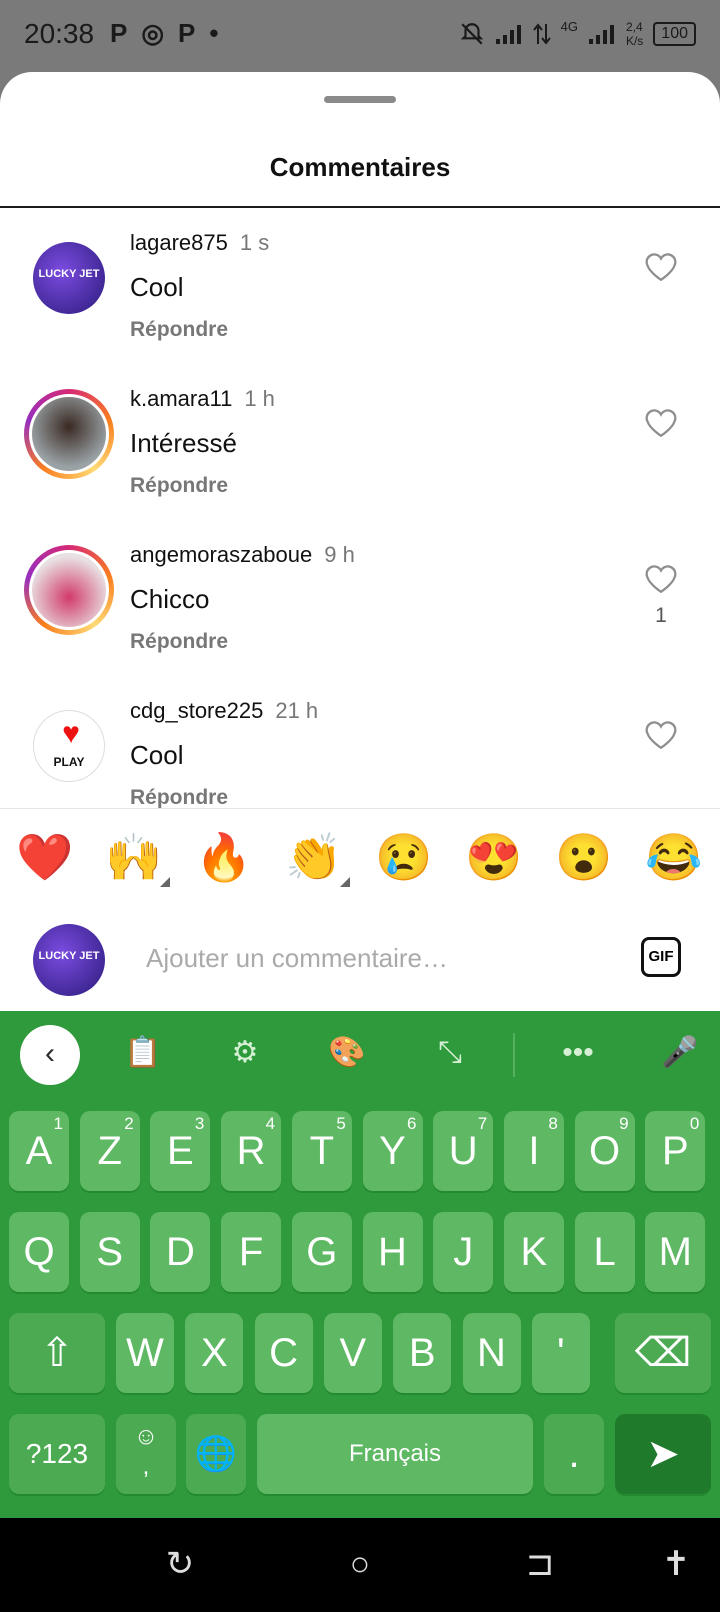 Image resolution: width=720 pixels, height=1612 pixels. What do you see at coordinates (360, 446) in the screenshot?
I see `comment-item: k.amara11 1 h Intéressé Répondre` at bounding box center [360, 446].